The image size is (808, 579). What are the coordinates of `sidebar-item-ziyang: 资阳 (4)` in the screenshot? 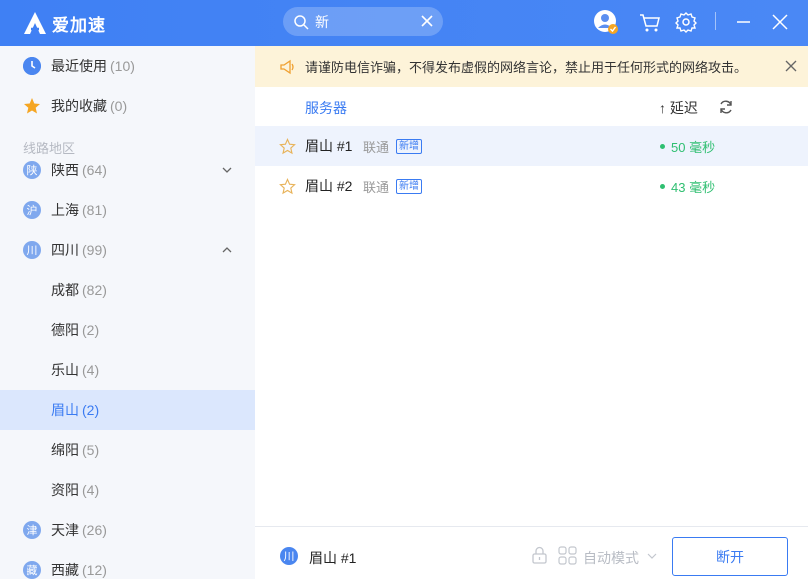 It's located at (127, 490).